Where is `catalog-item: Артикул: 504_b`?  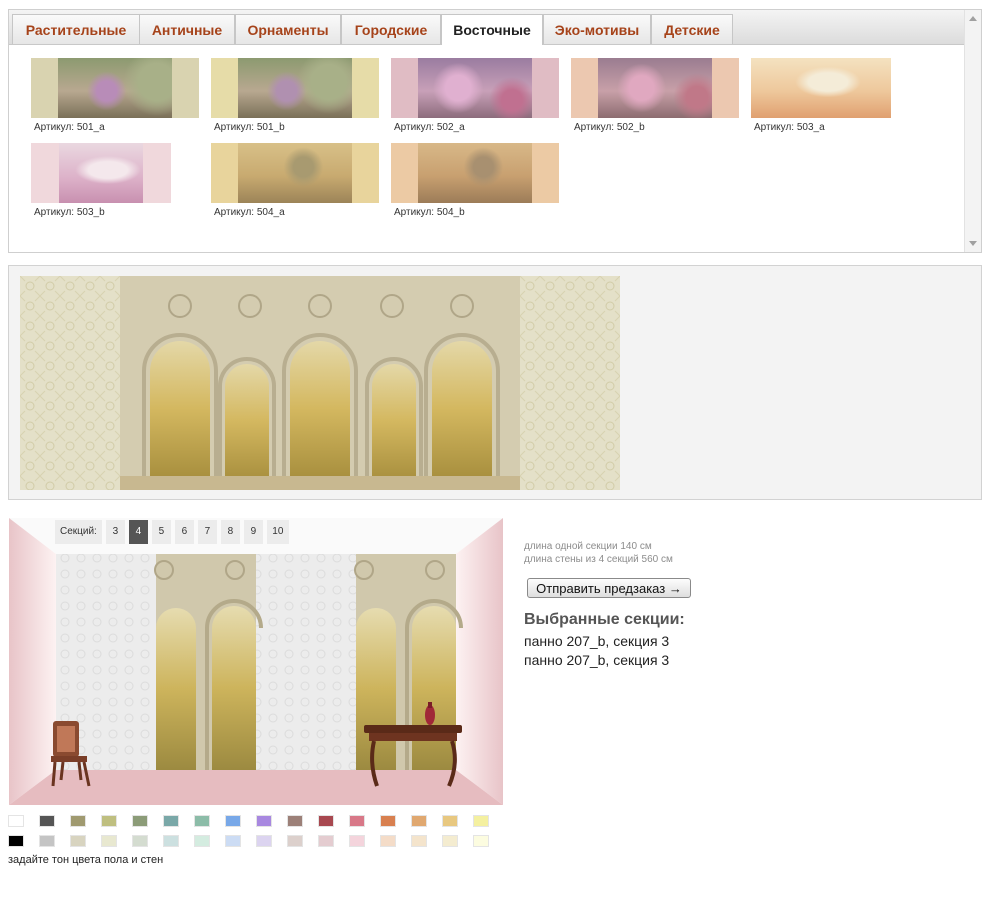 catalog-item: Артикул: 504_b is located at coordinates (475, 180).